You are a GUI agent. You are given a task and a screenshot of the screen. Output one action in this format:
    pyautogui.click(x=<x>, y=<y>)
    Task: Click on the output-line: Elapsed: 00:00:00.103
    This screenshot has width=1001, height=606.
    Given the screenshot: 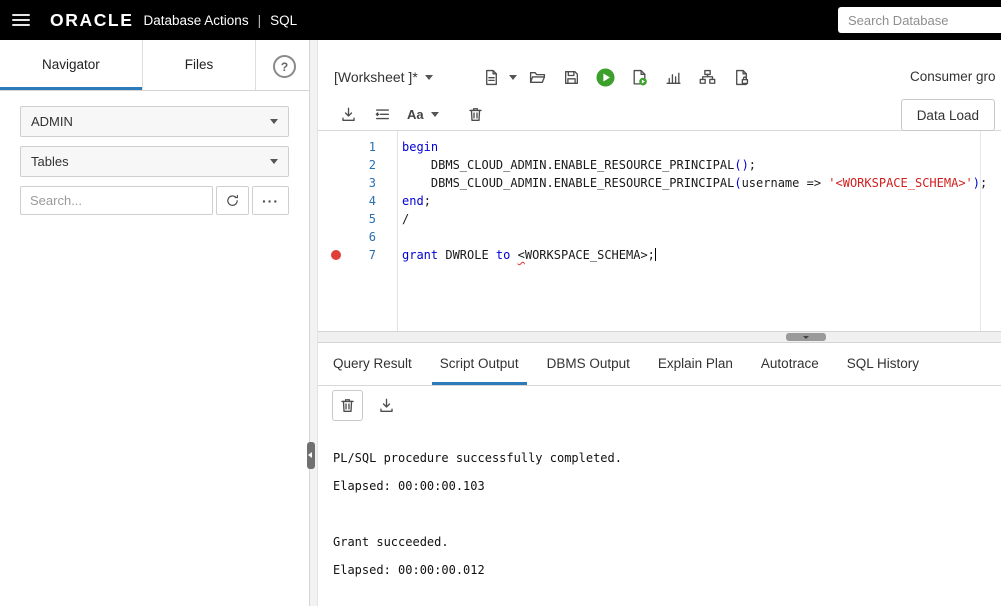 What is the action you would take?
    pyautogui.click(x=409, y=486)
    